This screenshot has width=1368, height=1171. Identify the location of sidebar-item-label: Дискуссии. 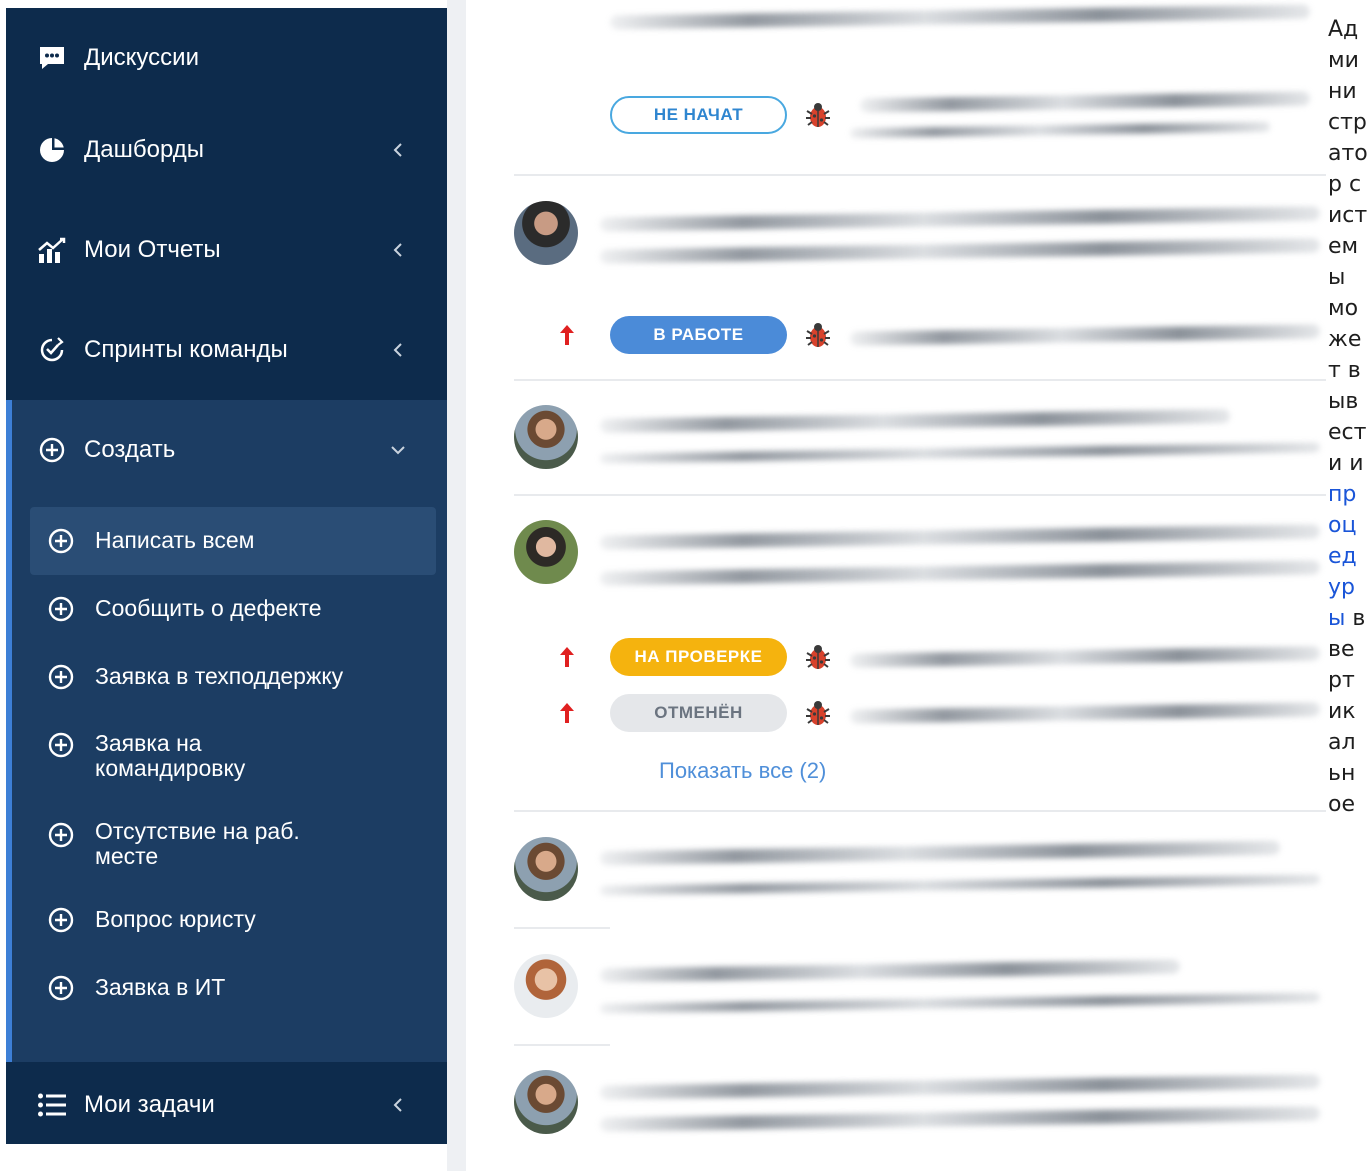
(141, 57).